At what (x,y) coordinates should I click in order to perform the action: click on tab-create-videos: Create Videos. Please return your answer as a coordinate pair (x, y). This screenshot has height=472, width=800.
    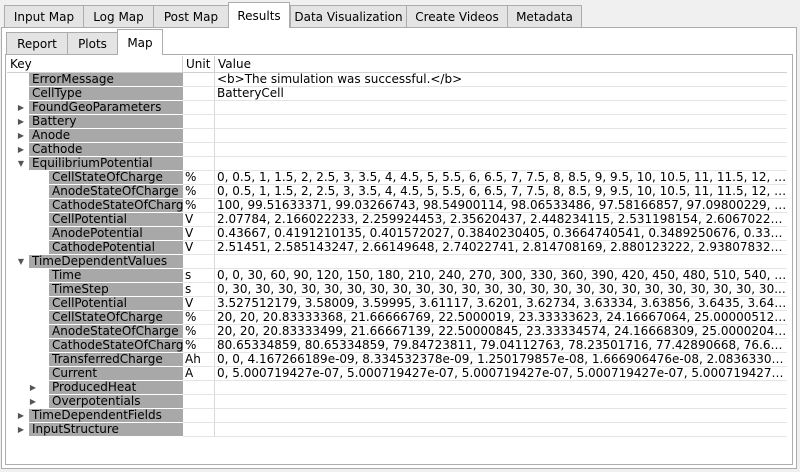
    Looking at the image, I should click on (457, 16).